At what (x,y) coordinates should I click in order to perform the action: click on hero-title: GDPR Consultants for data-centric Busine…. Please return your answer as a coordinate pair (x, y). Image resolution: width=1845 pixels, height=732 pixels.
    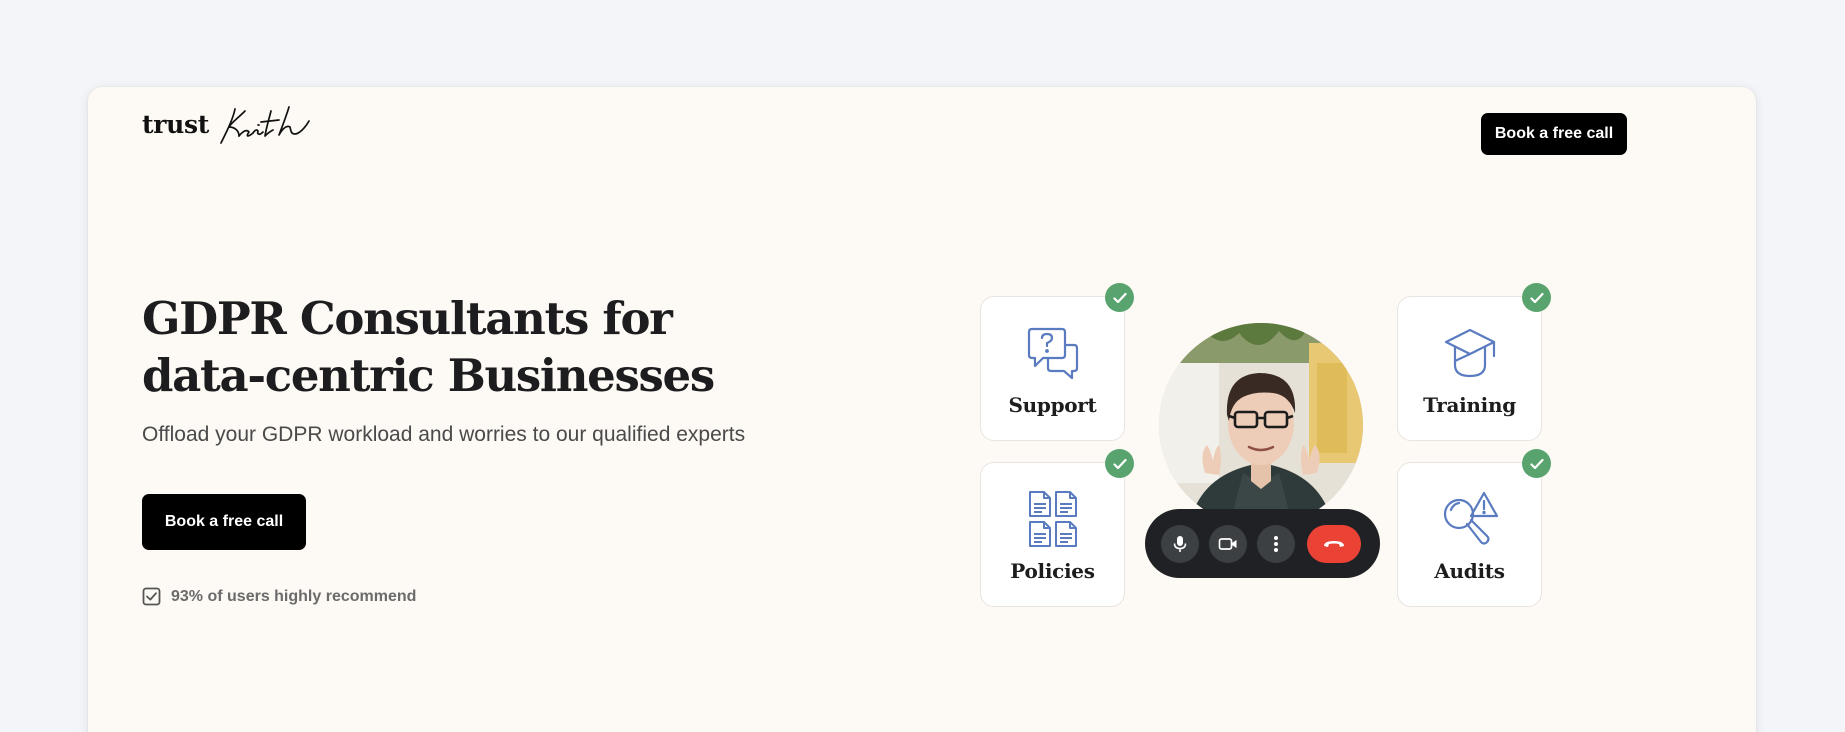
    Looking at the image, I should click on (462, 347).